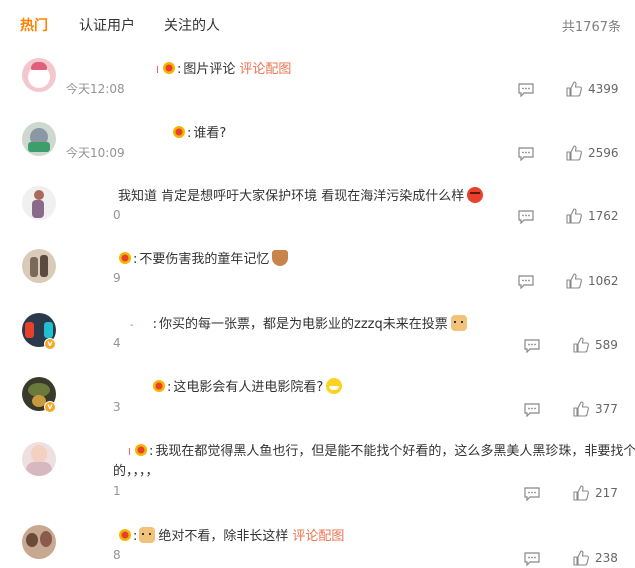 Image resolution: width=635 pixels, height=568 pixels. What do you see at coordinates (475, 195) in the screenshot?
I see `angry-face-icon` at bounding box center [475, 195].